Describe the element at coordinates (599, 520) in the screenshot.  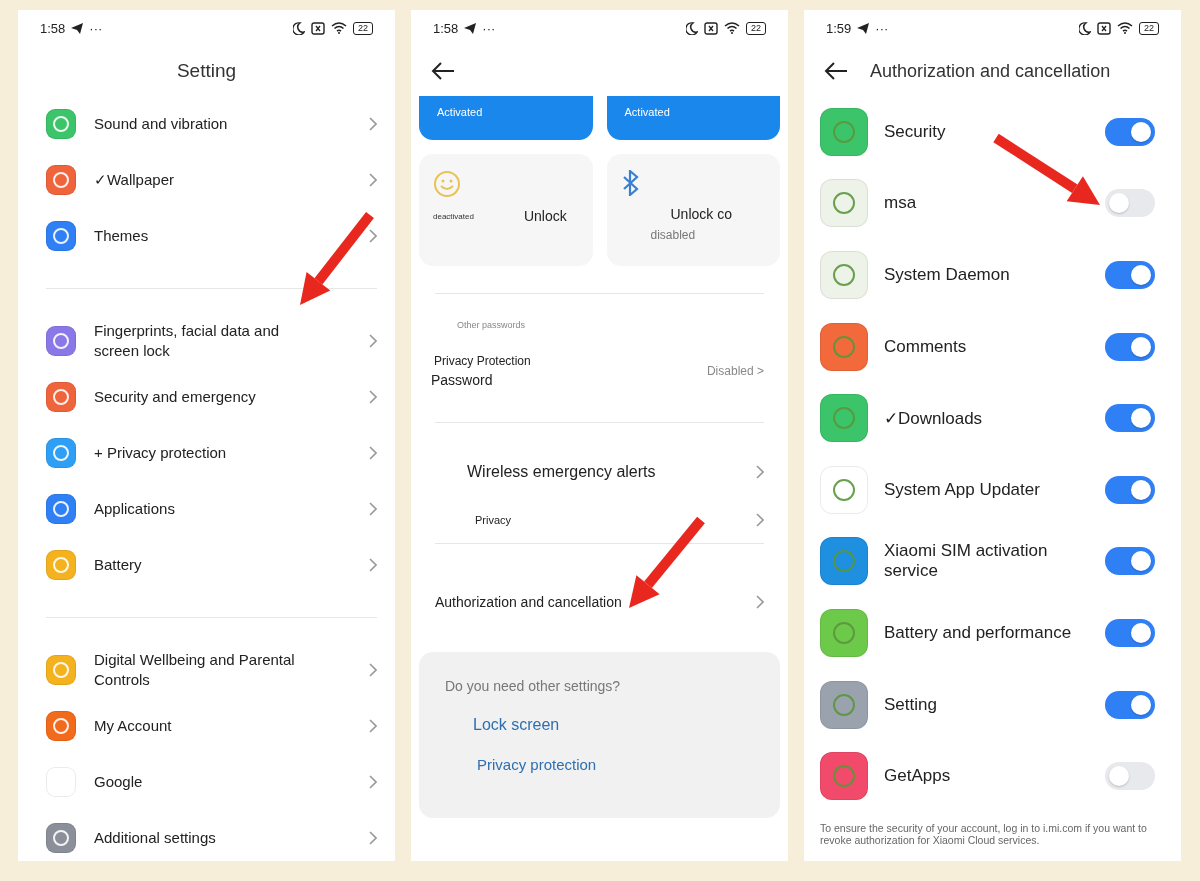
I see `settings-item: Privacy` at that location.